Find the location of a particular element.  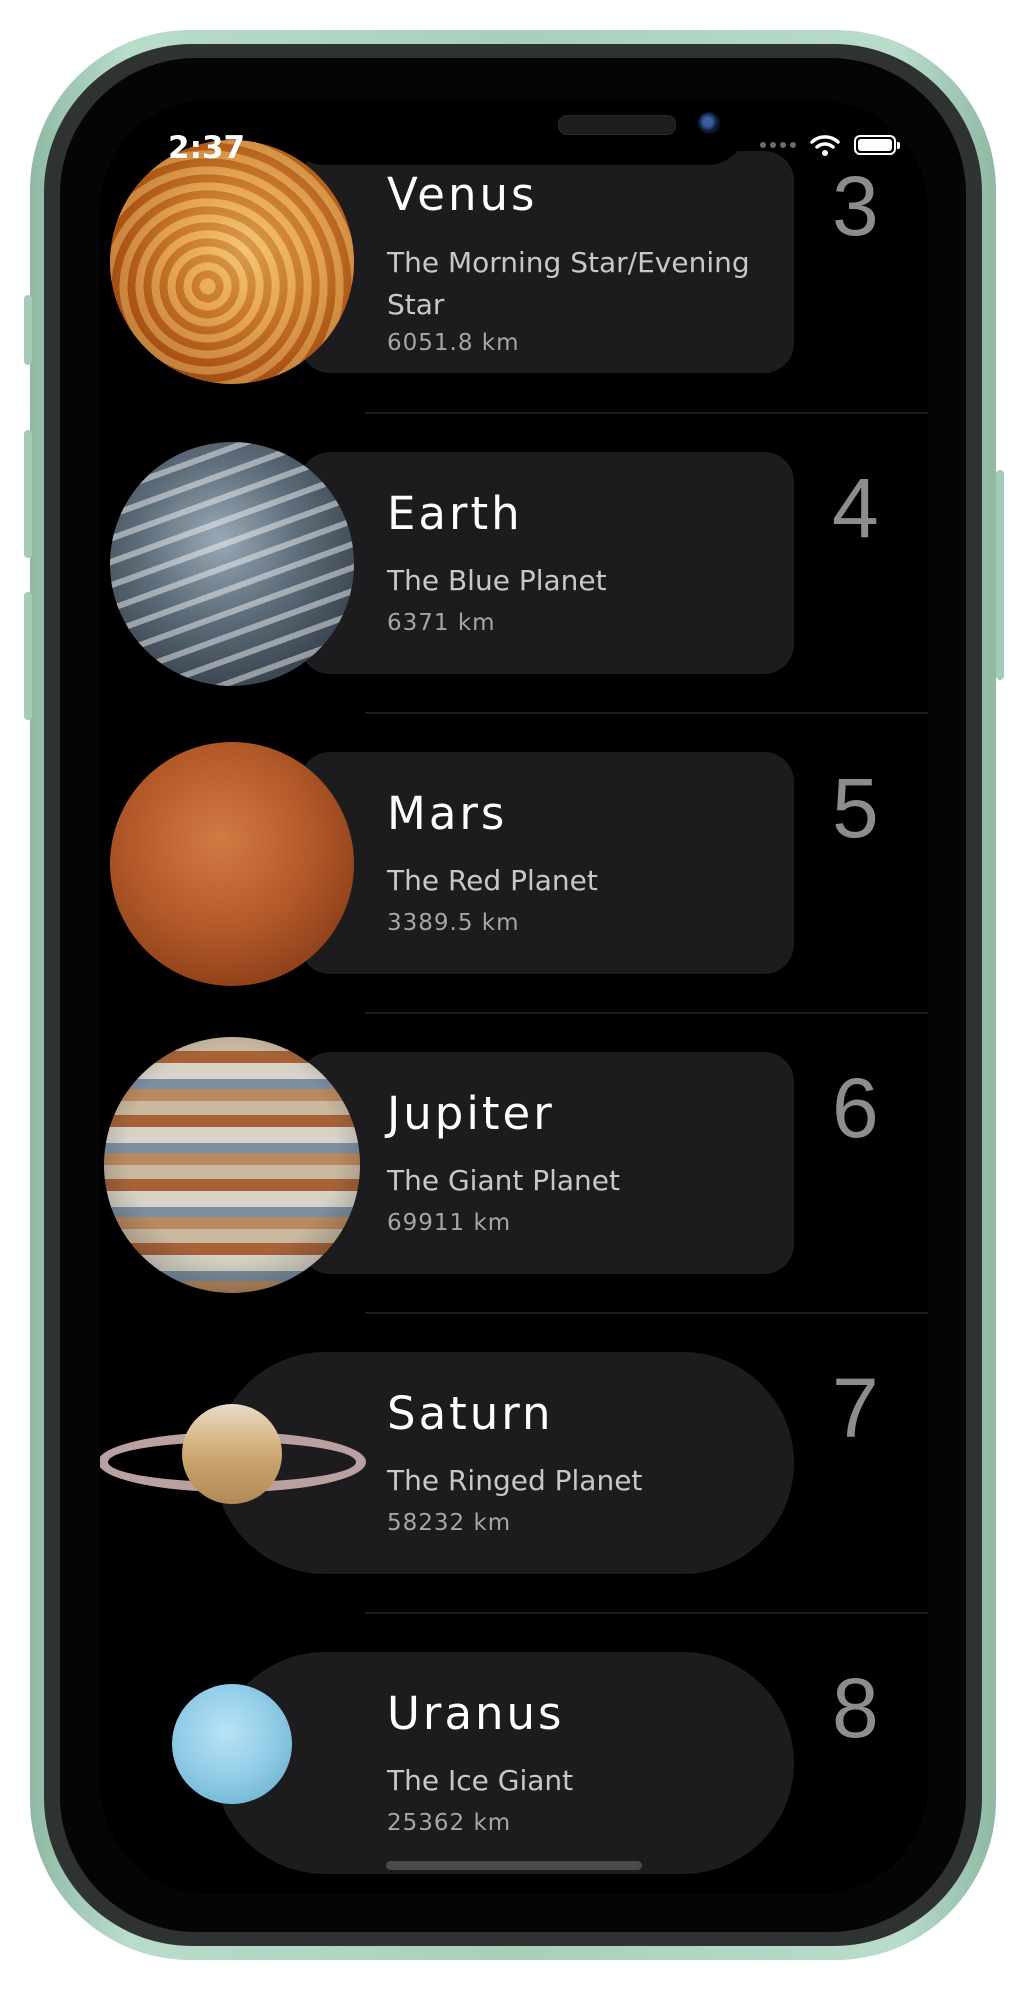

planet-size: 6371 km is located at coordinates (441, 623).